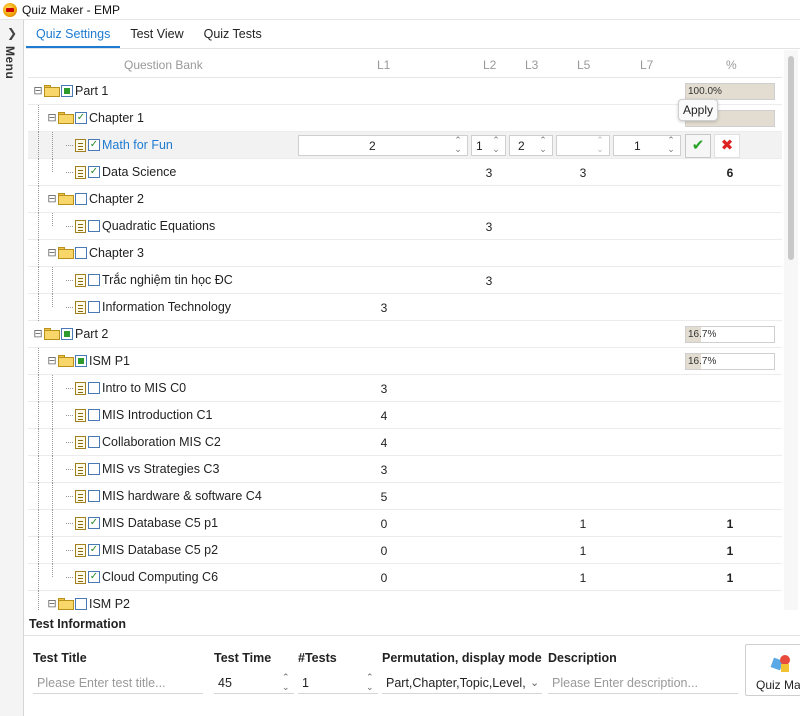 This screenshot has width=800, height=716. I want to click on l2-value: 1, so click(479, 146).